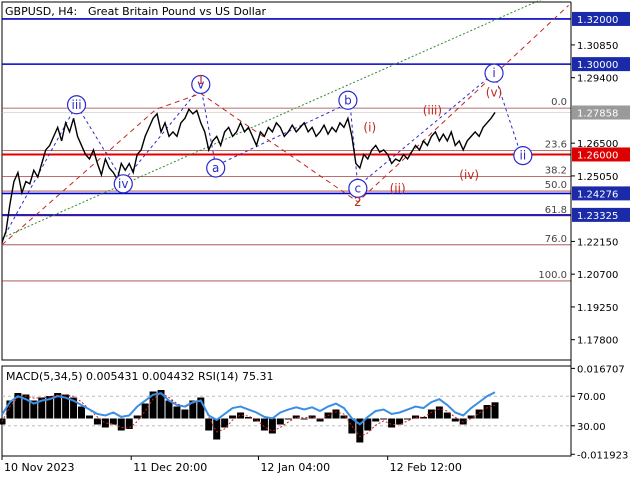 This screenshot has height=480, width=640. What do you see at coordinates (215, 168) in the screenshot?
I see `wave-label-4: a` at bounding box center [215, 168].